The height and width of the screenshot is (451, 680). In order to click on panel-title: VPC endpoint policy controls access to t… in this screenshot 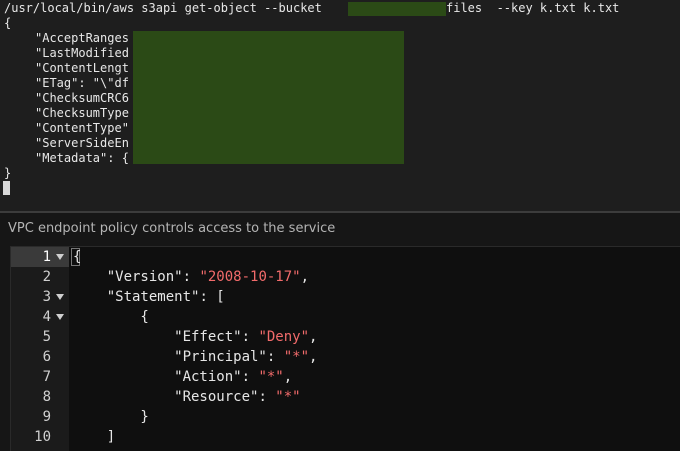, I will do `click(172, 228)`.